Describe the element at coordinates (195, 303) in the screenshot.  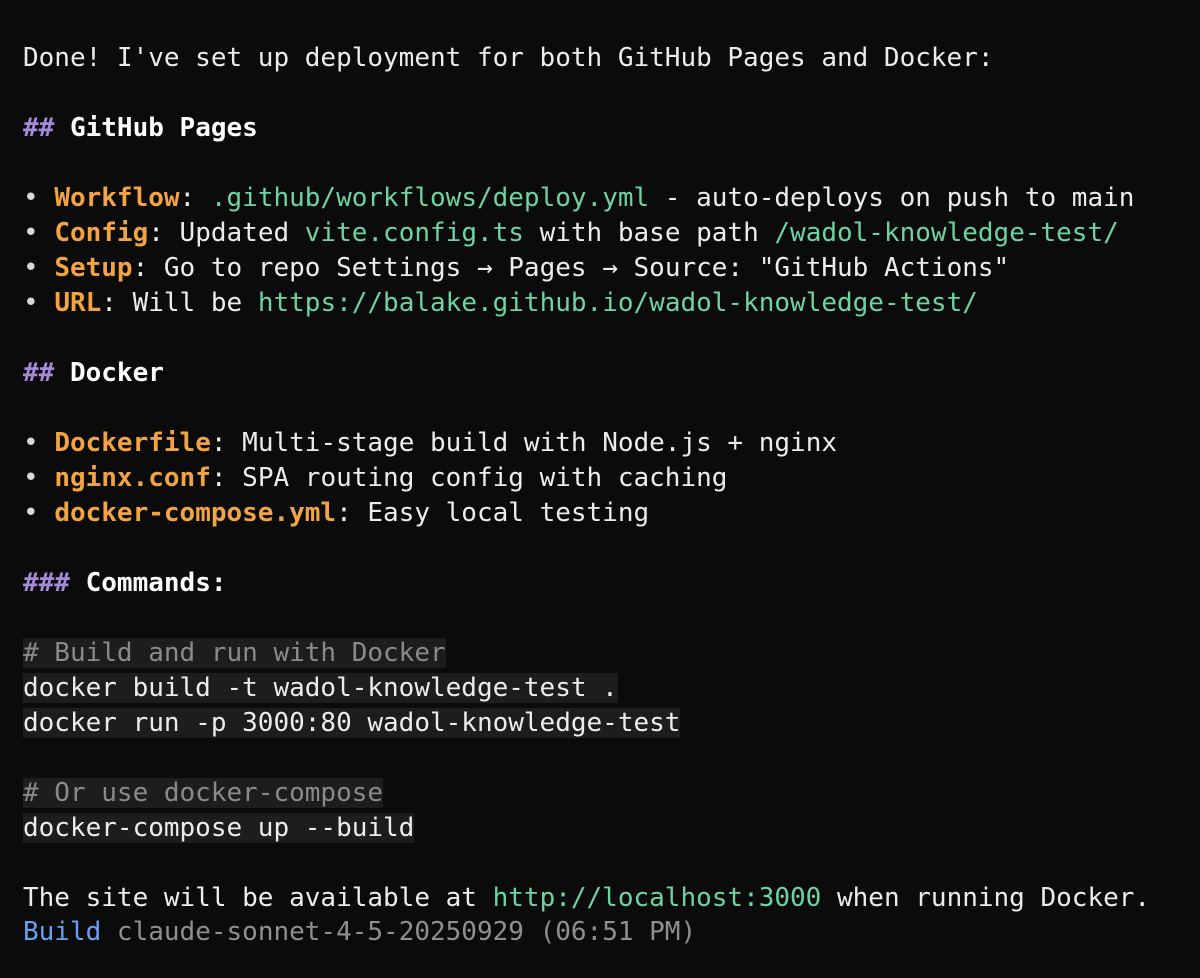
I see `item-text: Will be` at that location.